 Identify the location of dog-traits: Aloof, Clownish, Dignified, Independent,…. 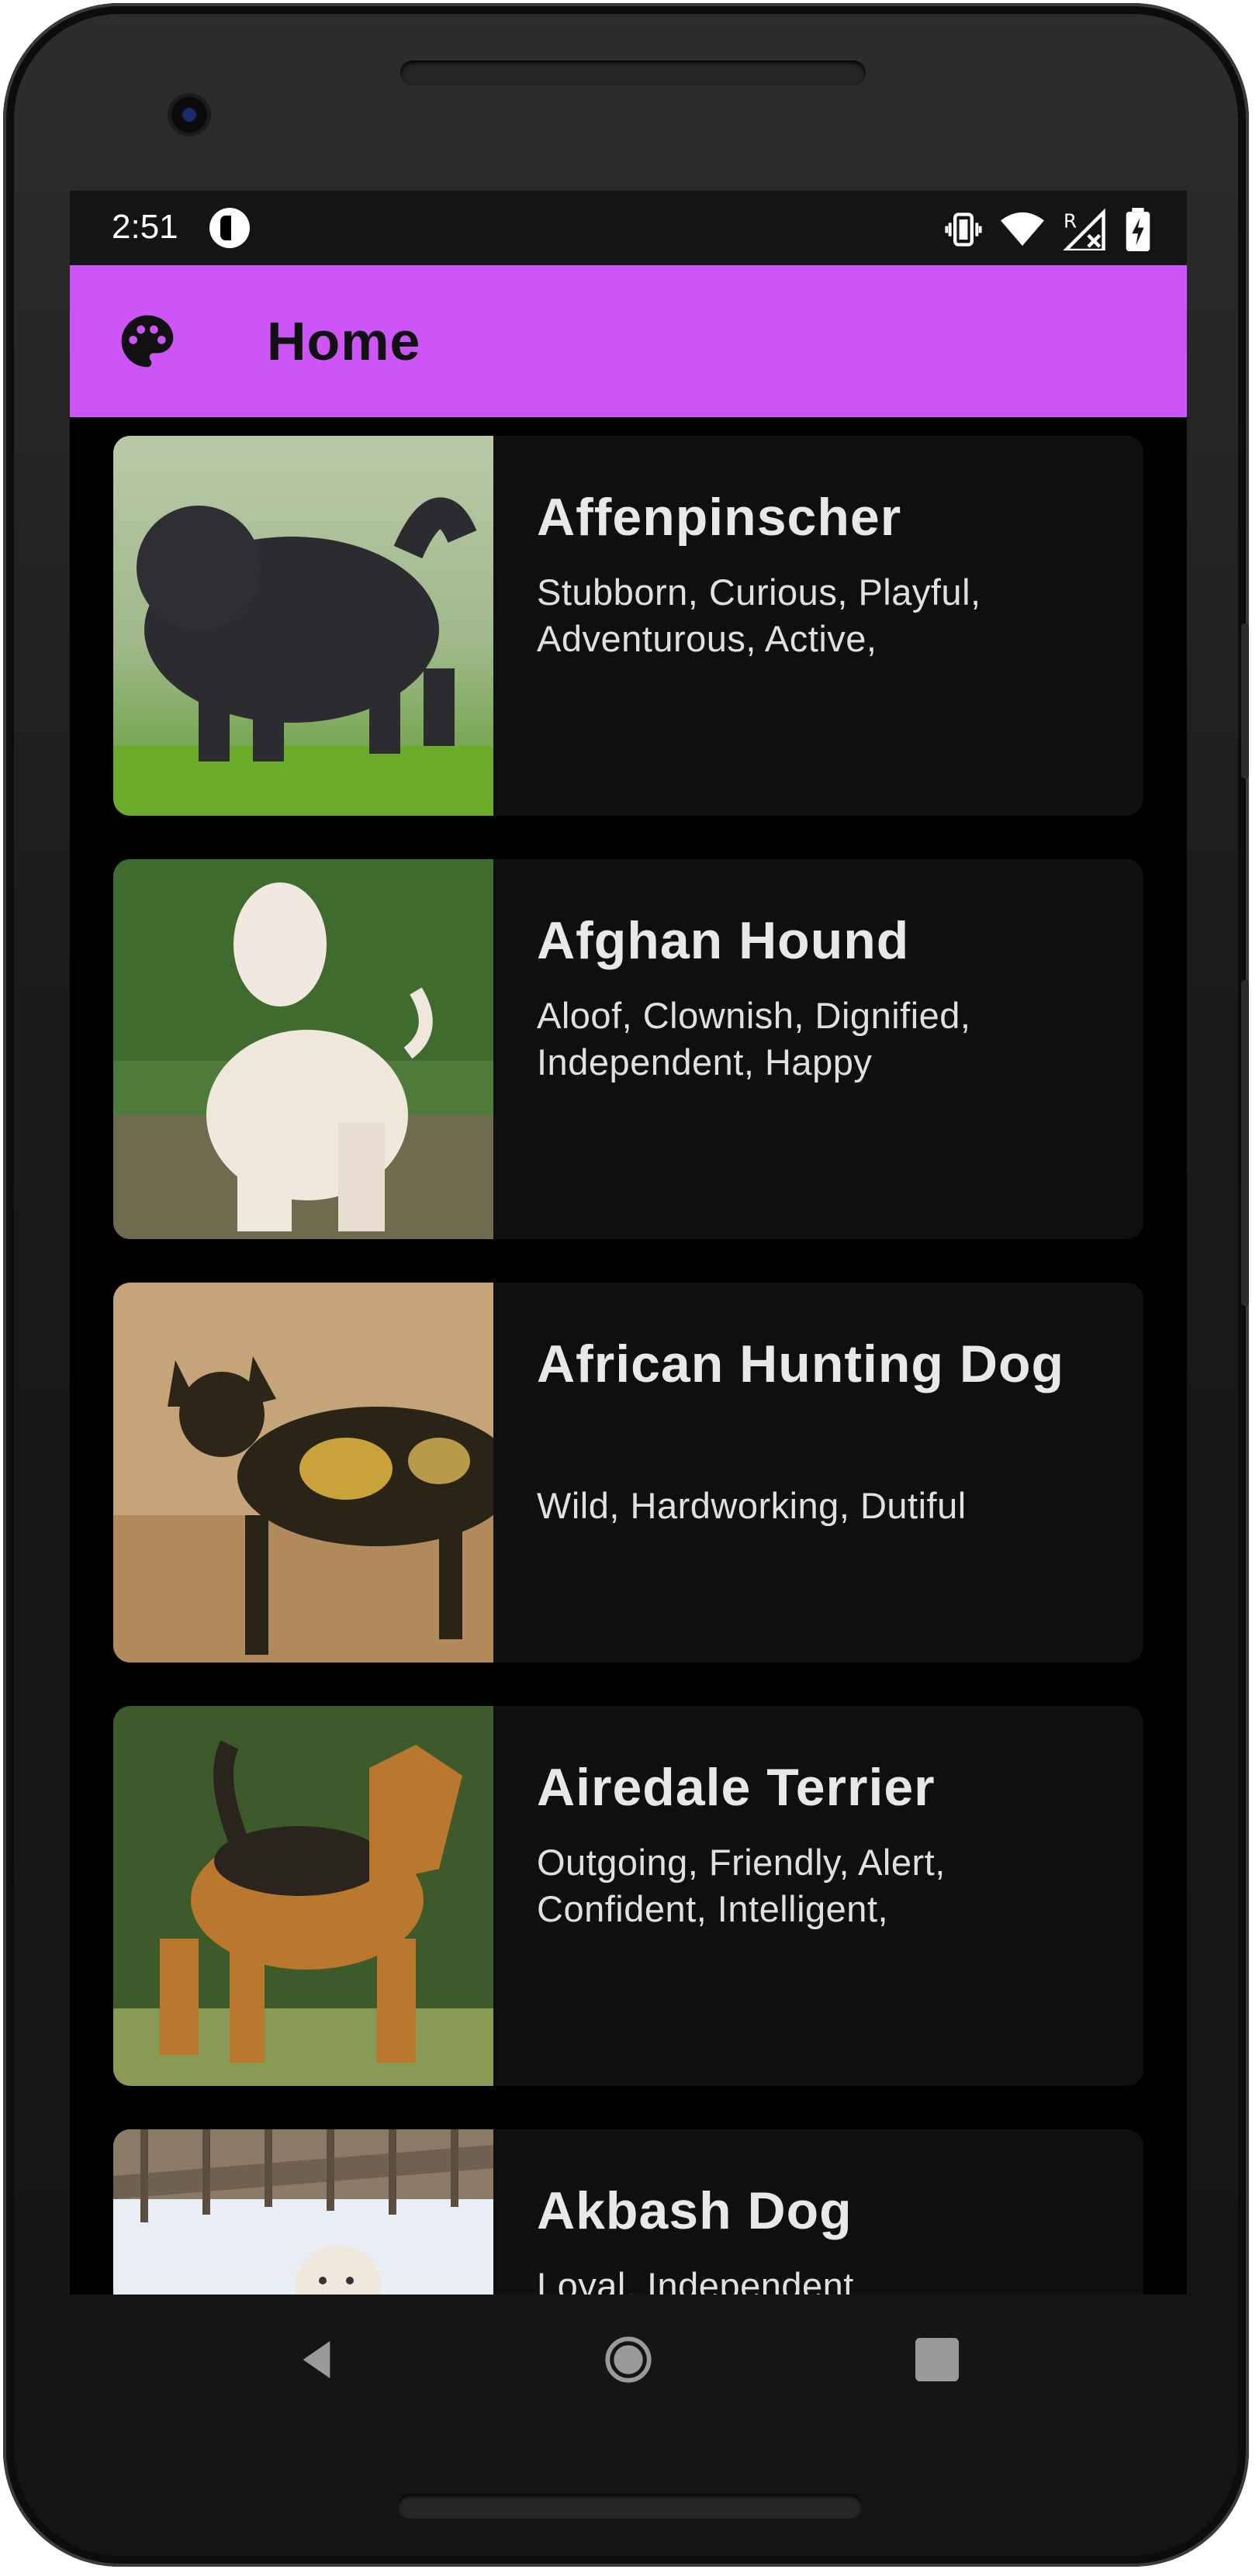
(754, 1039).